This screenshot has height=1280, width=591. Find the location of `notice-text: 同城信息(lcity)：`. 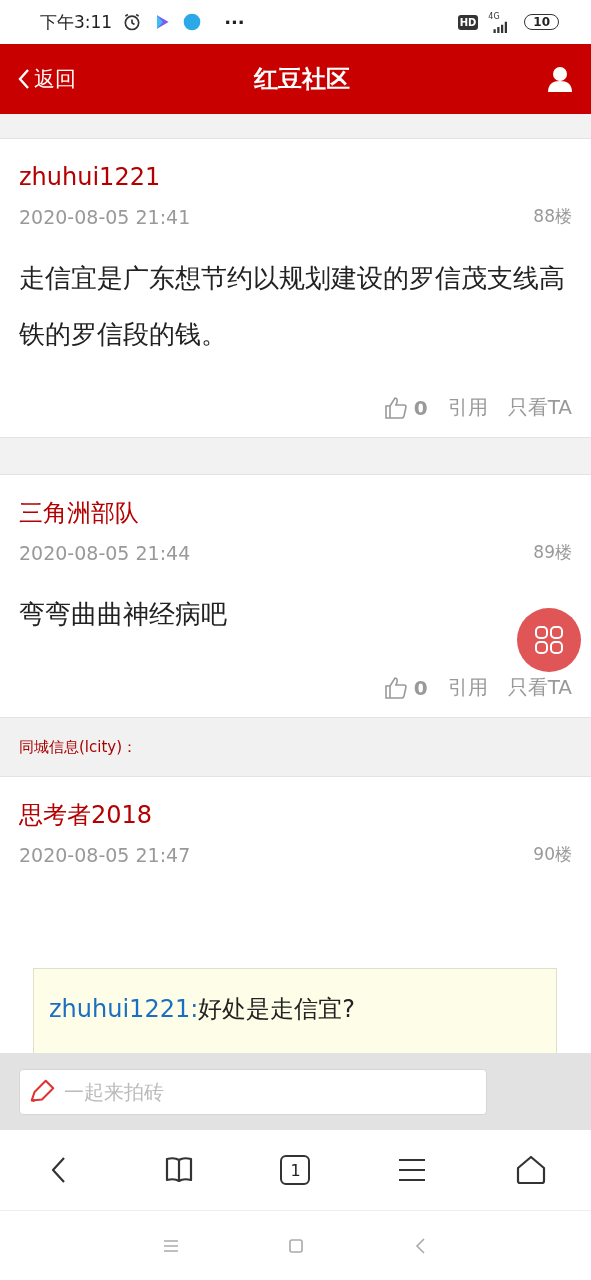

notice-text: 同城信息(lcity)： is located at coordinates (78, 747).